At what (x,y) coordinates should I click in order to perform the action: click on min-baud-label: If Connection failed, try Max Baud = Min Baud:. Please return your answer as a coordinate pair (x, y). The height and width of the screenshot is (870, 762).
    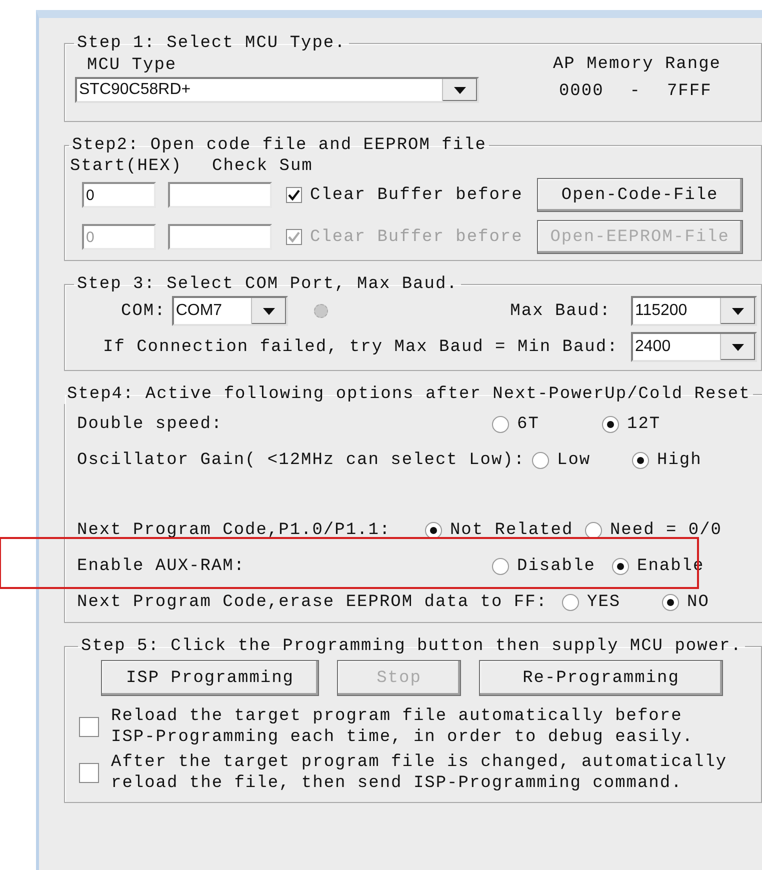
    Looking at the image, I should click on (360, 347).